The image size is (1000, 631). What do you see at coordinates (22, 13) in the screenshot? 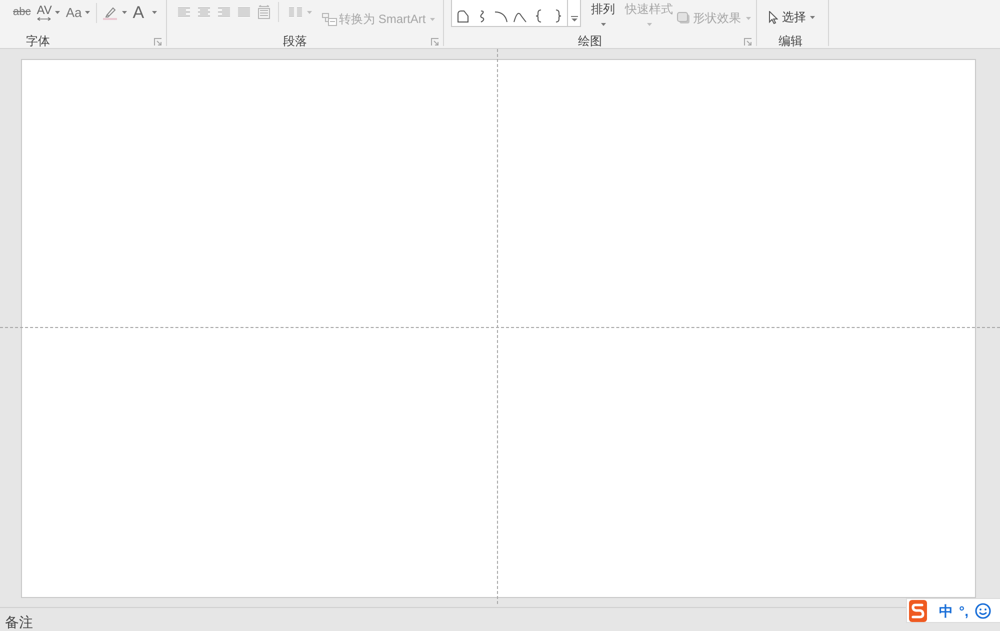
I see `strikethrough-button: abc` at bounding box center [22, 13].